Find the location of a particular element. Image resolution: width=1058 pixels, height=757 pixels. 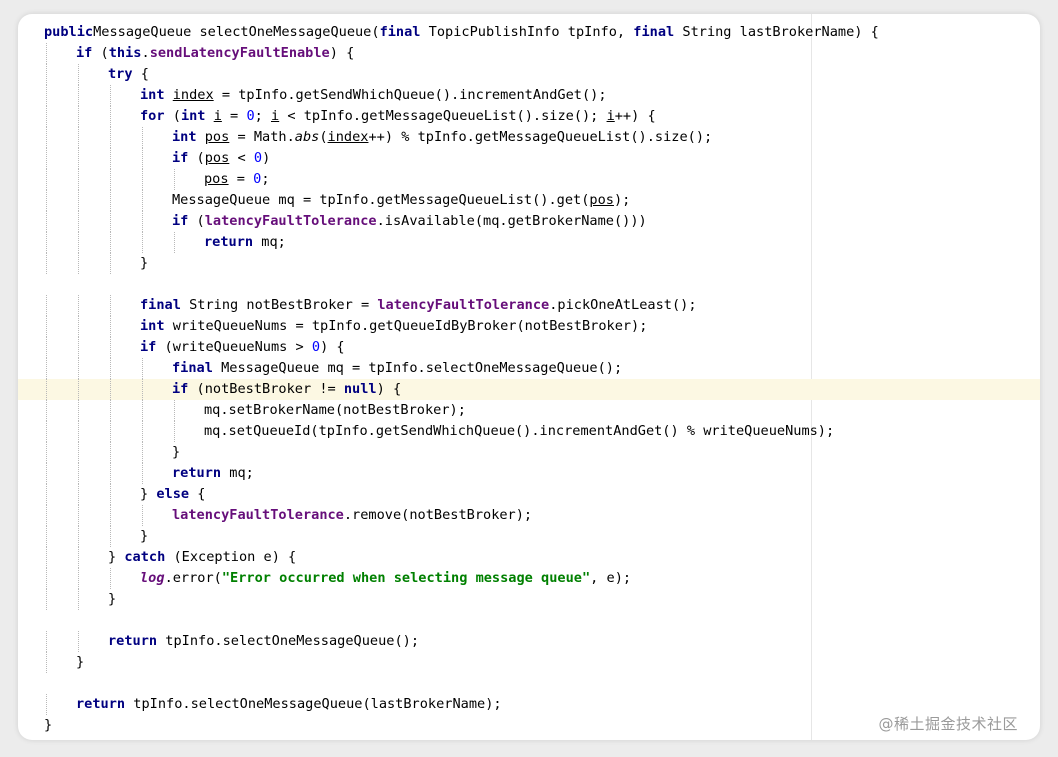

code-text: if (pos < 0) is located at coordinates (221, 158).